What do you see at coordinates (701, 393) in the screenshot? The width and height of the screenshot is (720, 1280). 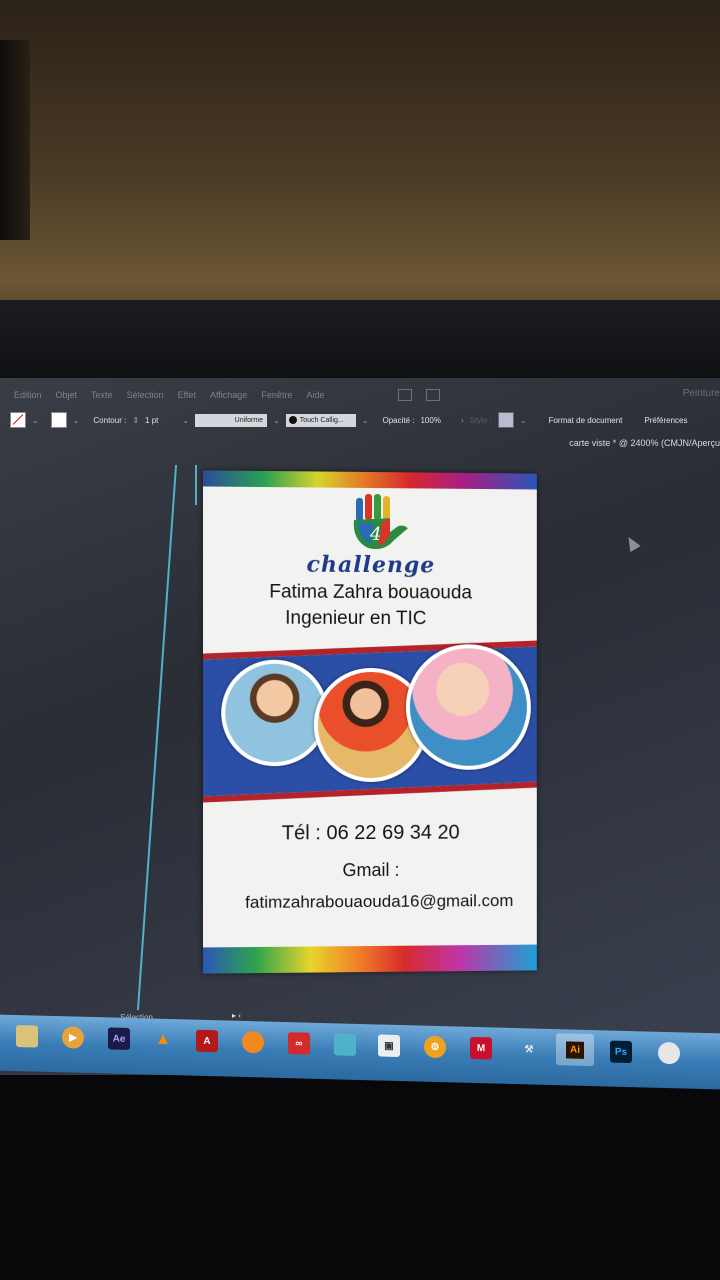 I see `workspace-switcher: Peinture` at bounding box center [701, 393].